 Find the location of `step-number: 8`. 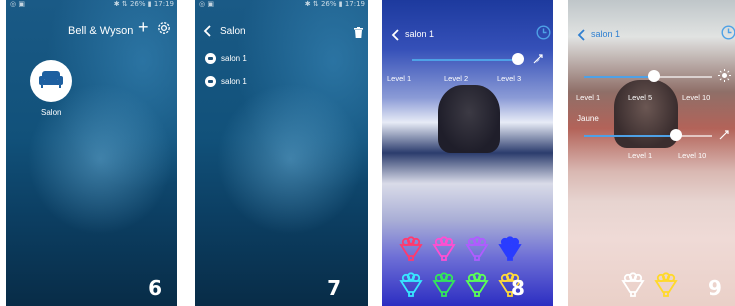

step-number: 8 is located at coordinates (518, 288).